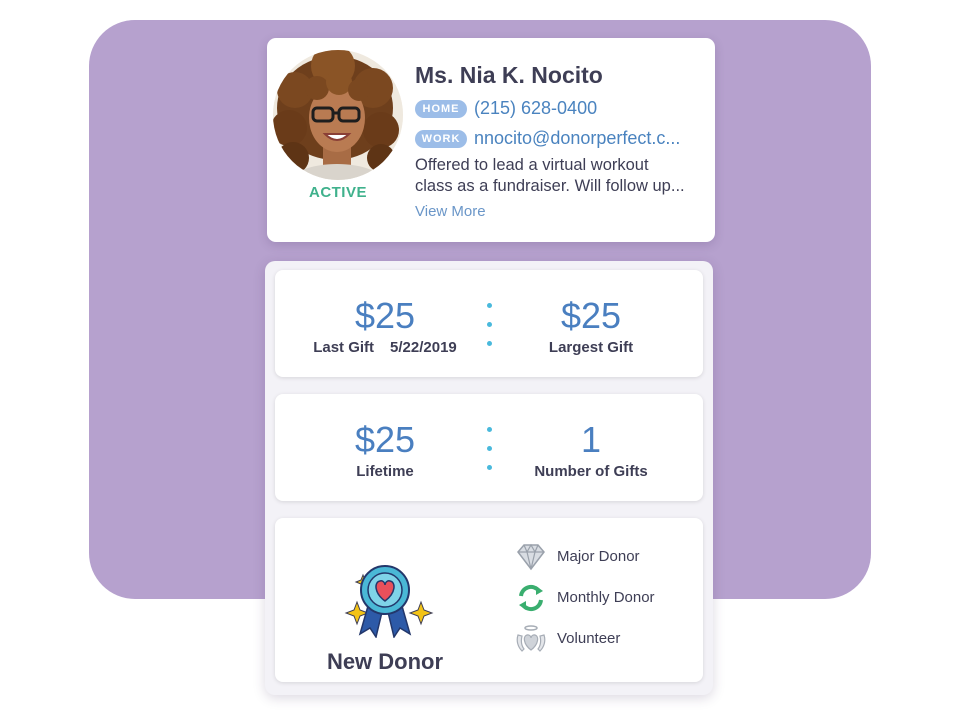 Image resolution: width=960 pixels, height=720 pixels. What do you see at coordinates (489, 447) in the screenshot?
I see `lifetime-summary-card: $25 Lifetime 1 Number of Gifts` at bounding box center [489, 447].